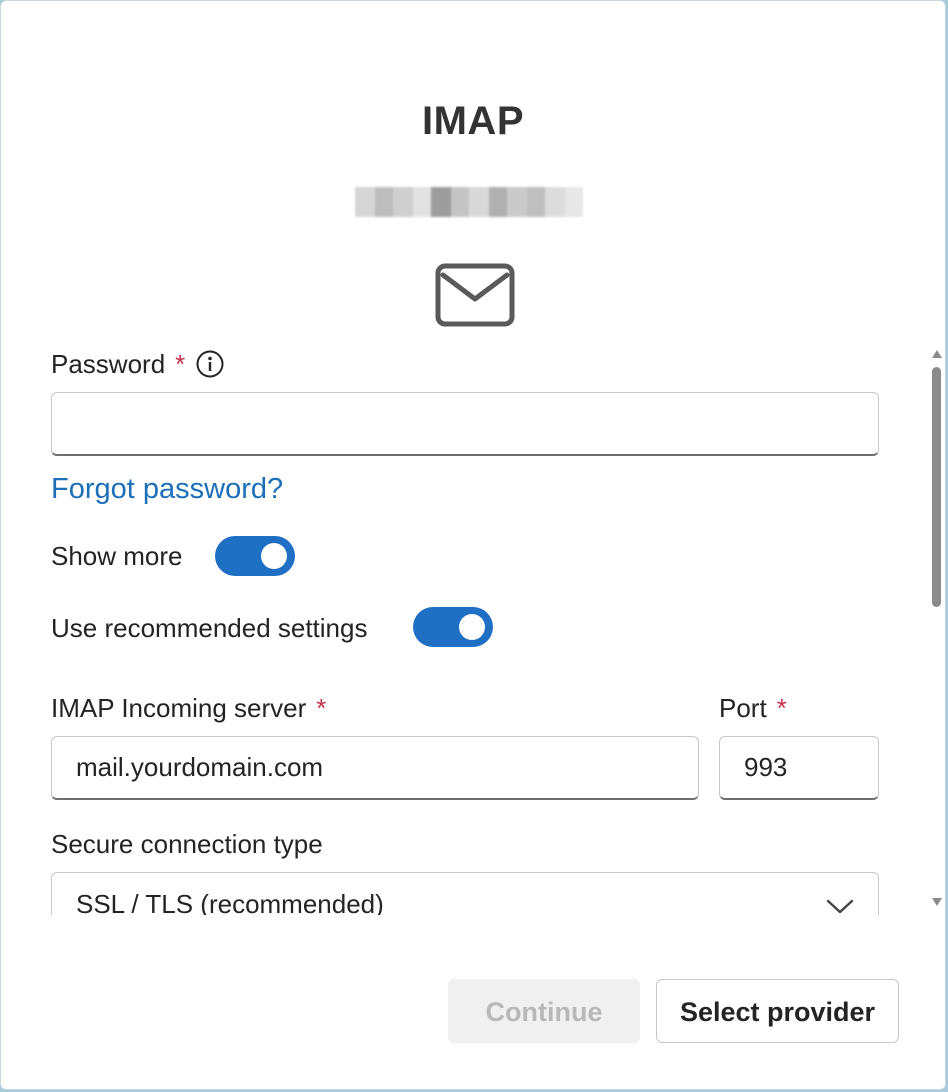  I want to click on incoming-server-input, so click(375, 768).